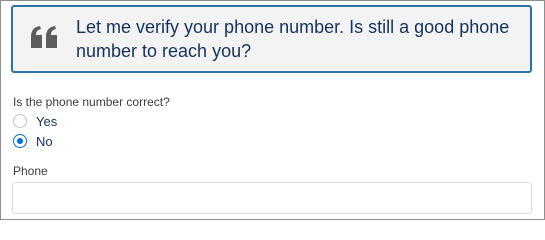 Image resolution: width=545 pixels, height=240 pixels. I want to click on radio-label-yes: Yes, so click(47, 121).